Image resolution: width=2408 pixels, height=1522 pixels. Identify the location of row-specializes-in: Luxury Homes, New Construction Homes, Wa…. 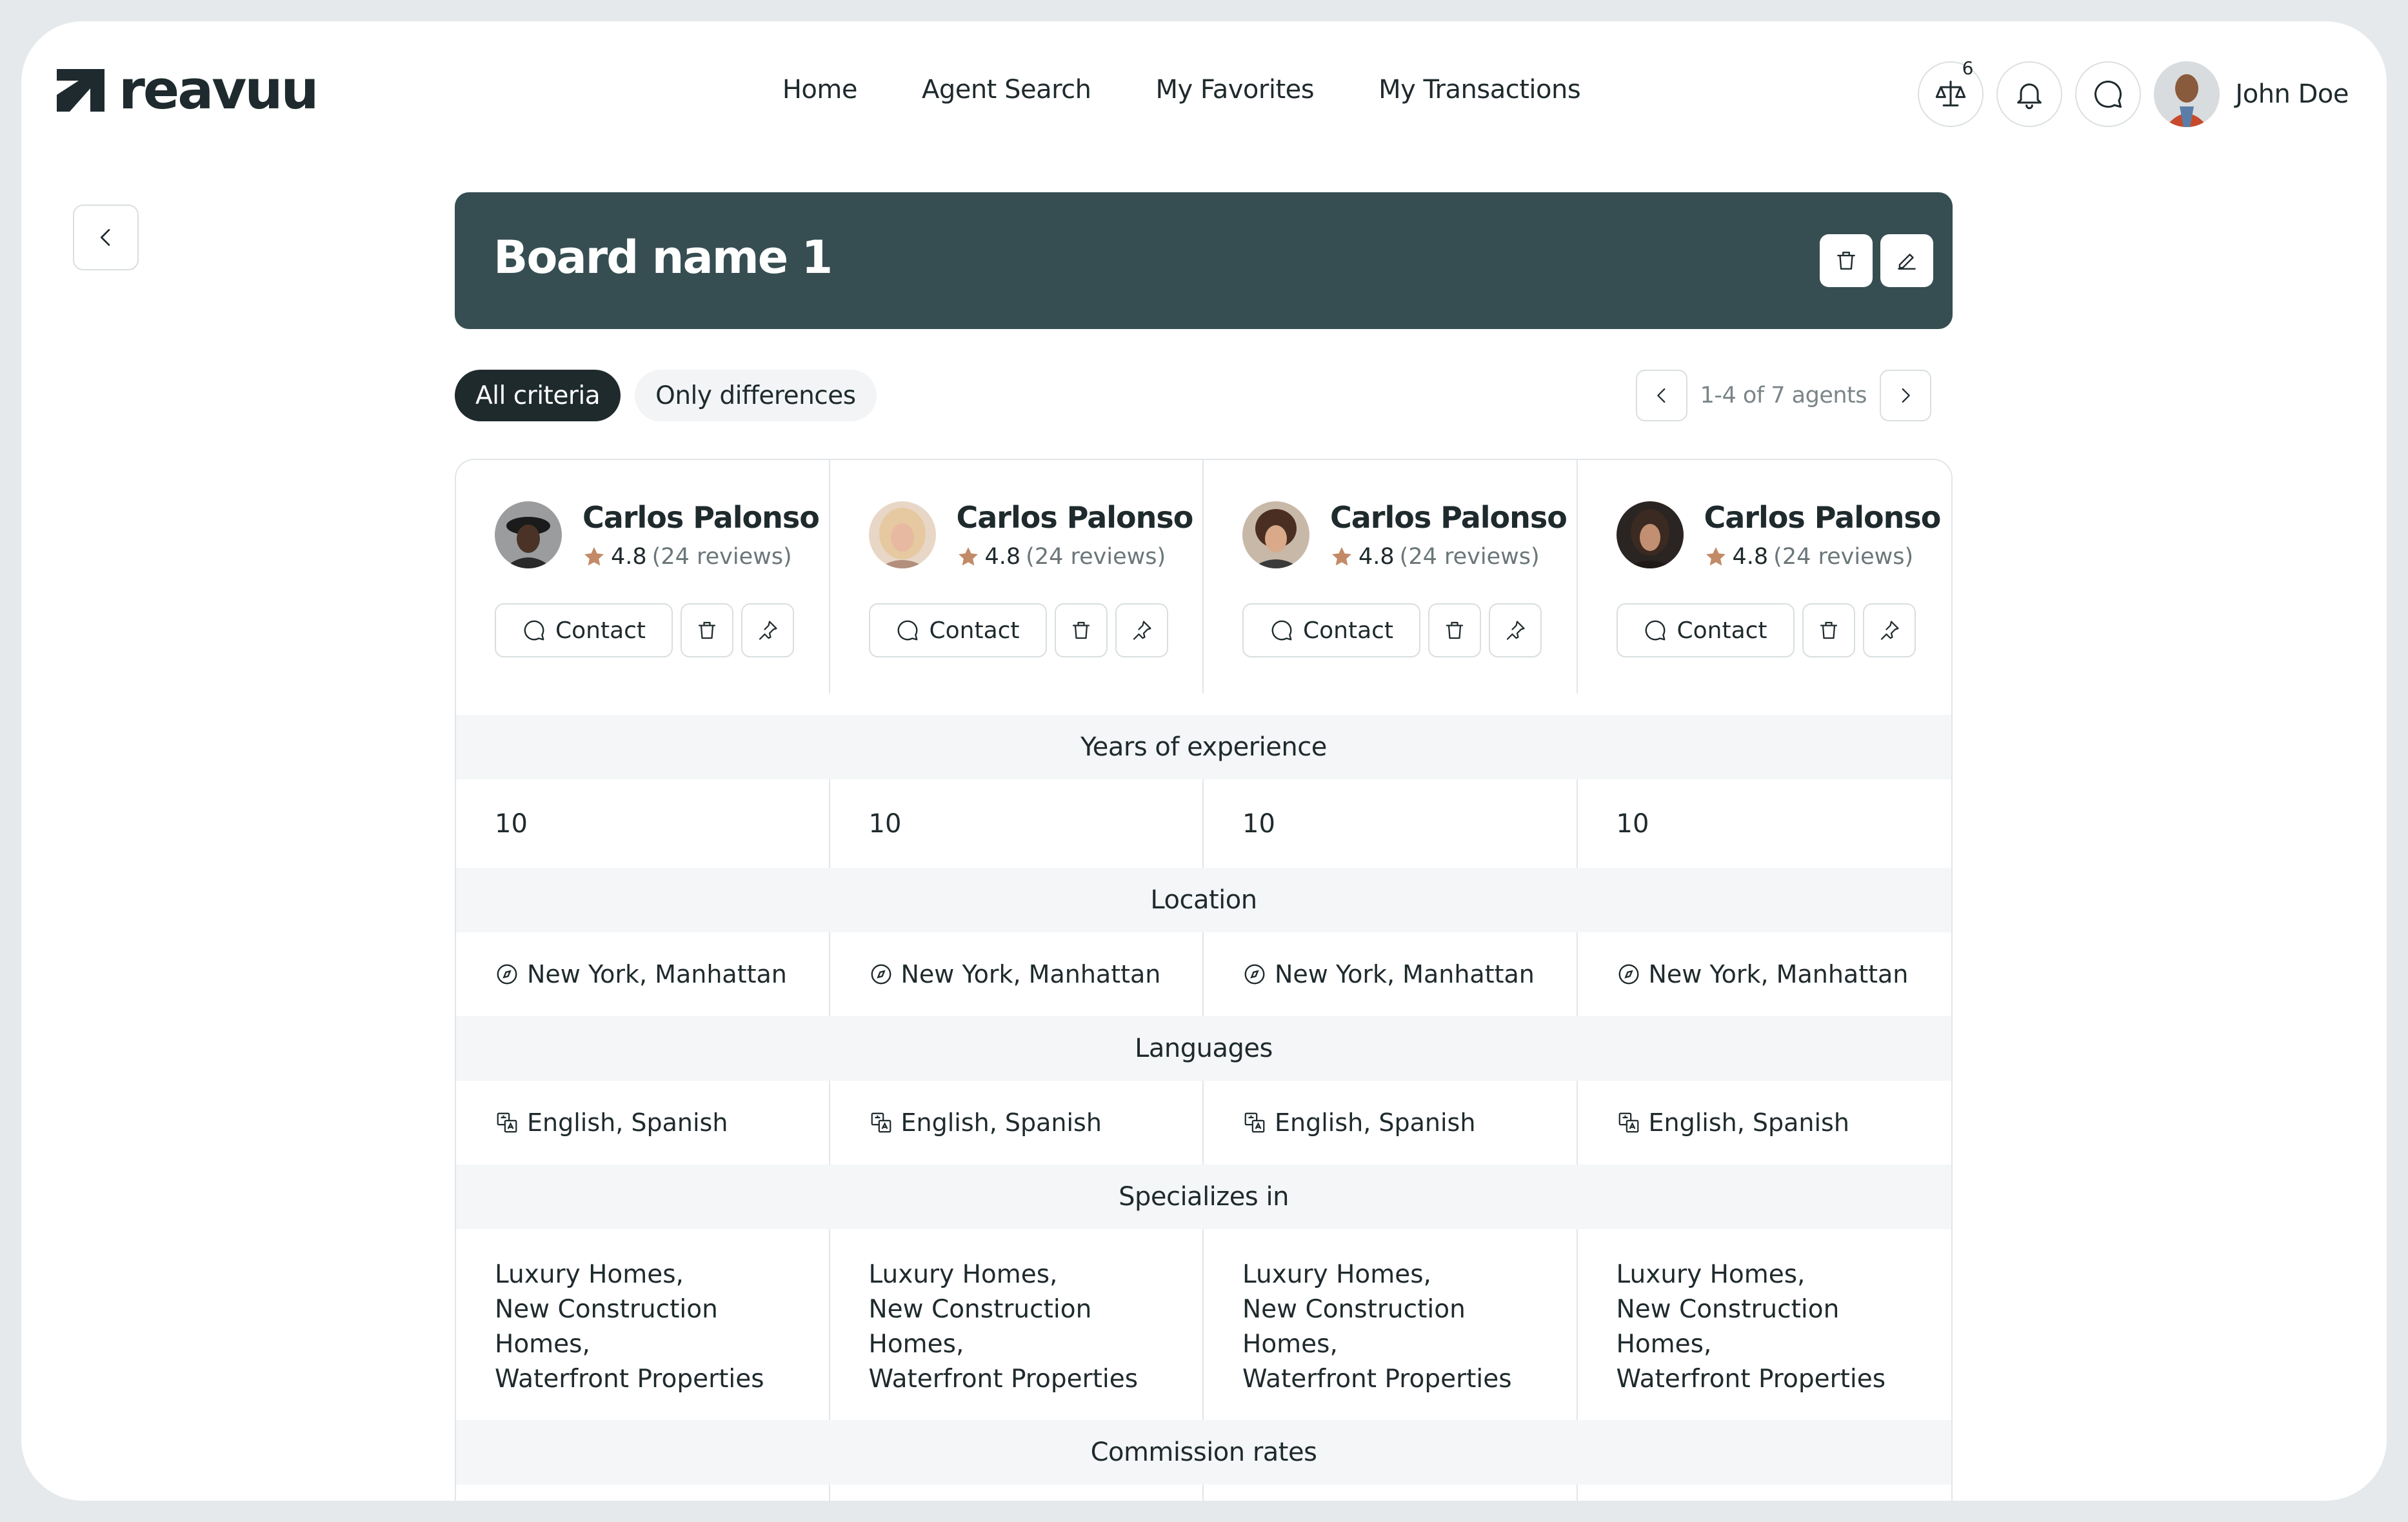
(1203, 1324).